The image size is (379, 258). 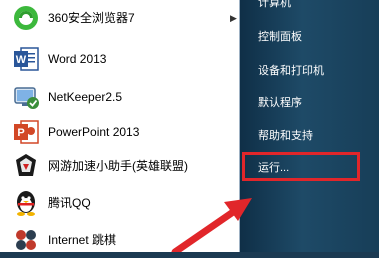 What do you see at coordinates (211, 225) in the screenshot?
I see `pointer-arrow` at bounding box center [211, 225].